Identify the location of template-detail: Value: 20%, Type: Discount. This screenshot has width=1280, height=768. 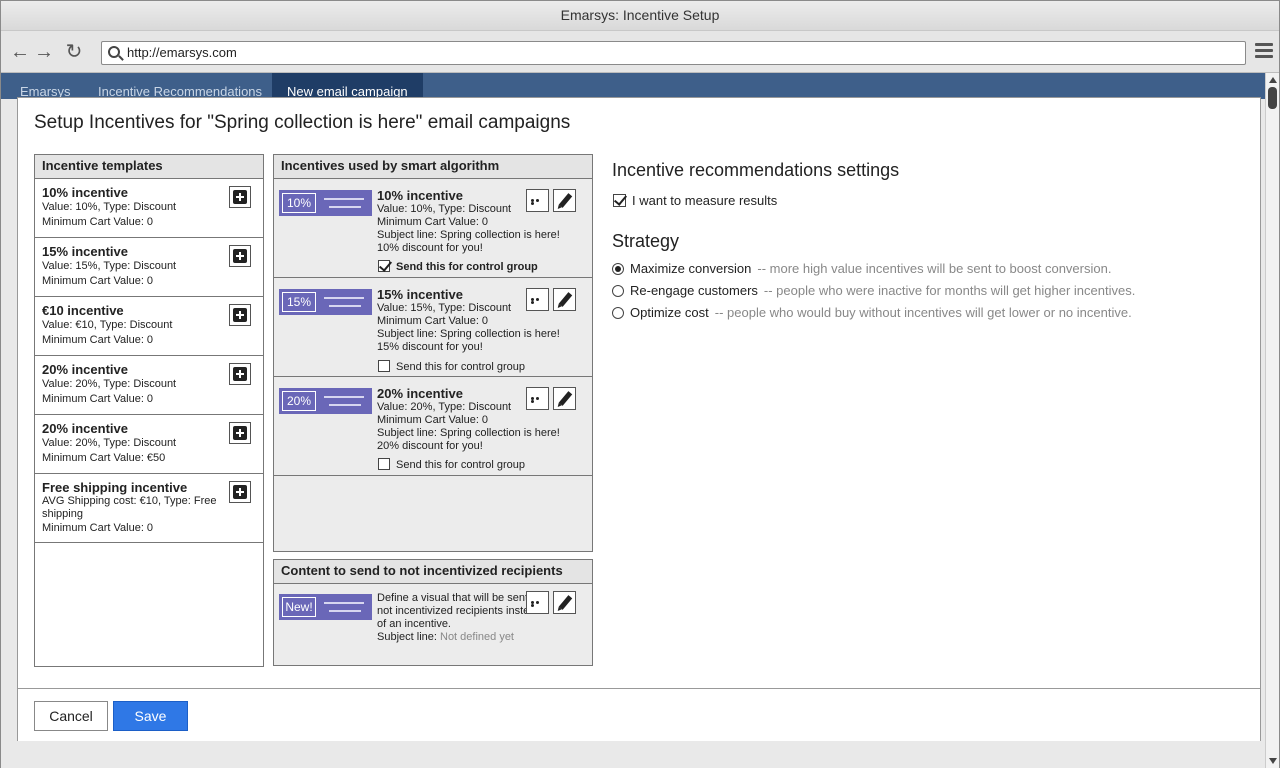
(109, 384).